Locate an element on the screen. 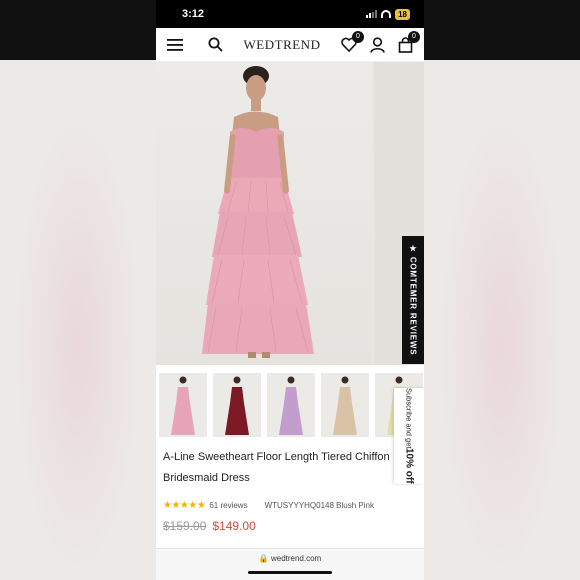  dress-illustration is located at coordinates (258, 212).